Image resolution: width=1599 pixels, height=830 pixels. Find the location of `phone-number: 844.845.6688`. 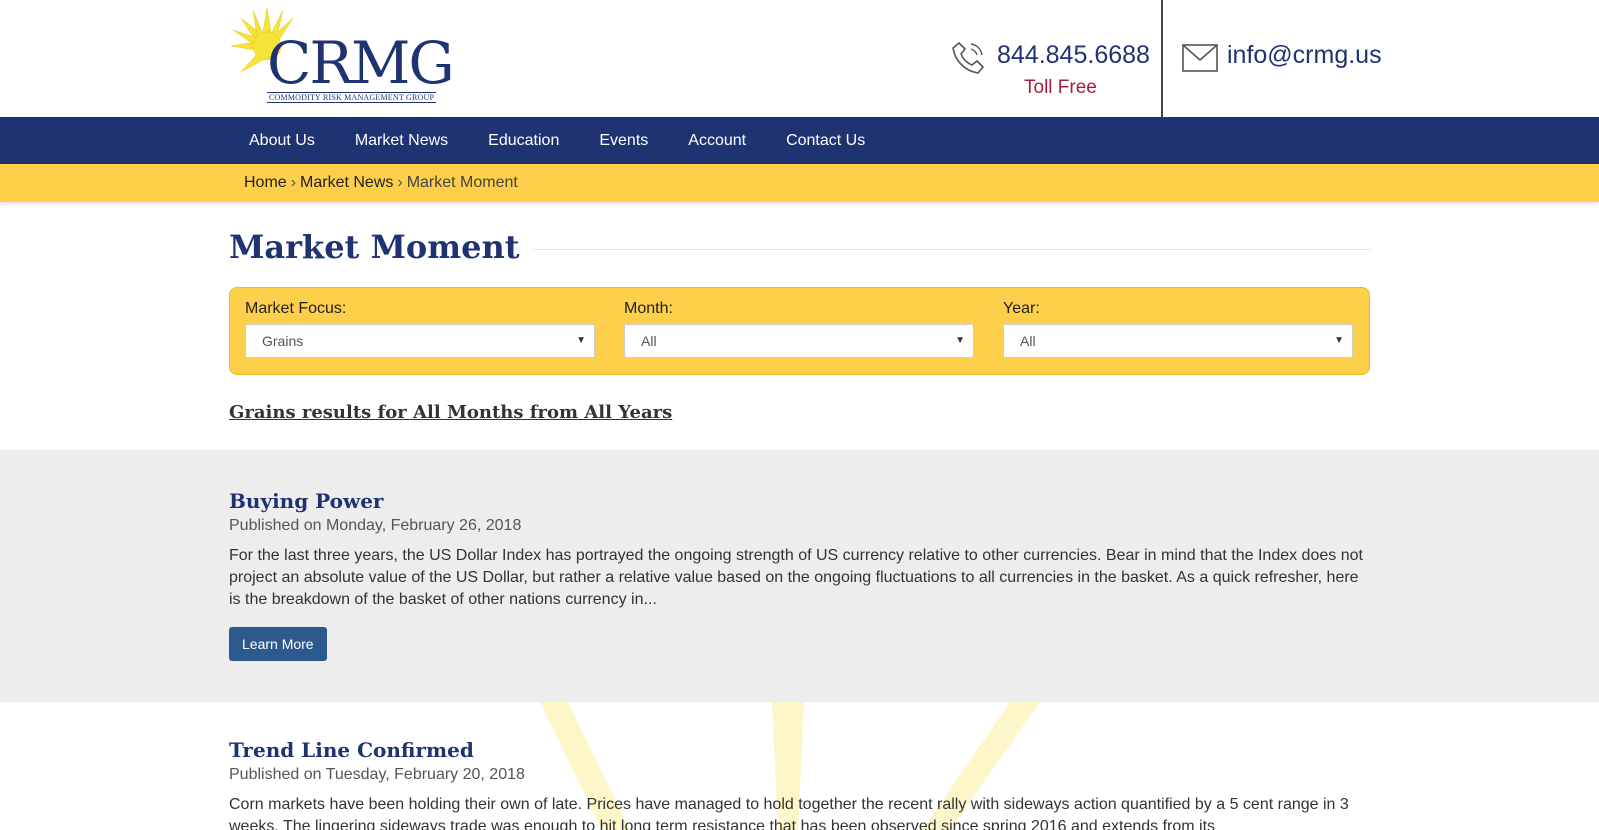

phone-number: 844.845.6688 is located at coordinates (1073, 55).